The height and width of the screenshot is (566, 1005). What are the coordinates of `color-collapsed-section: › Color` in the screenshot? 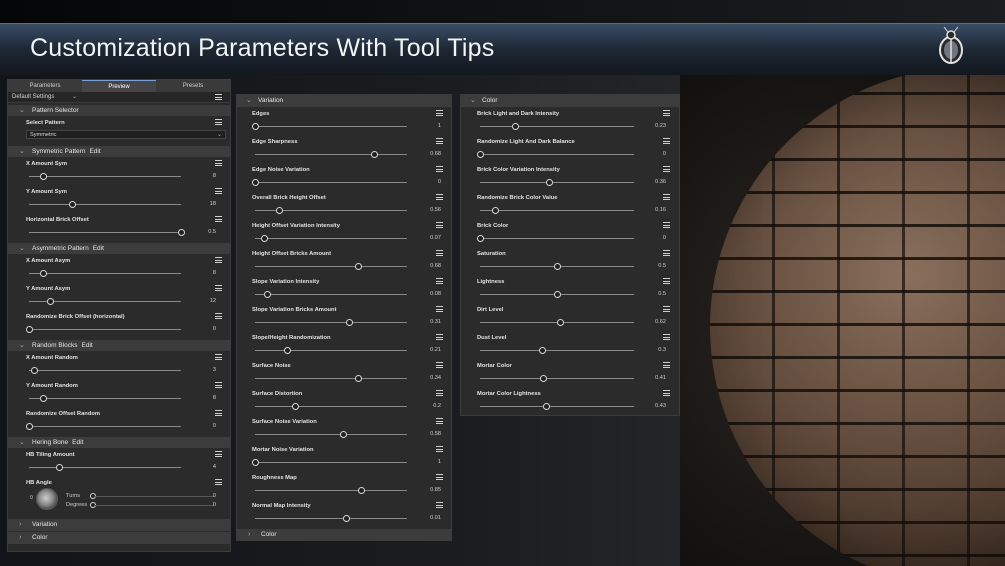 It's located at (344, 535).